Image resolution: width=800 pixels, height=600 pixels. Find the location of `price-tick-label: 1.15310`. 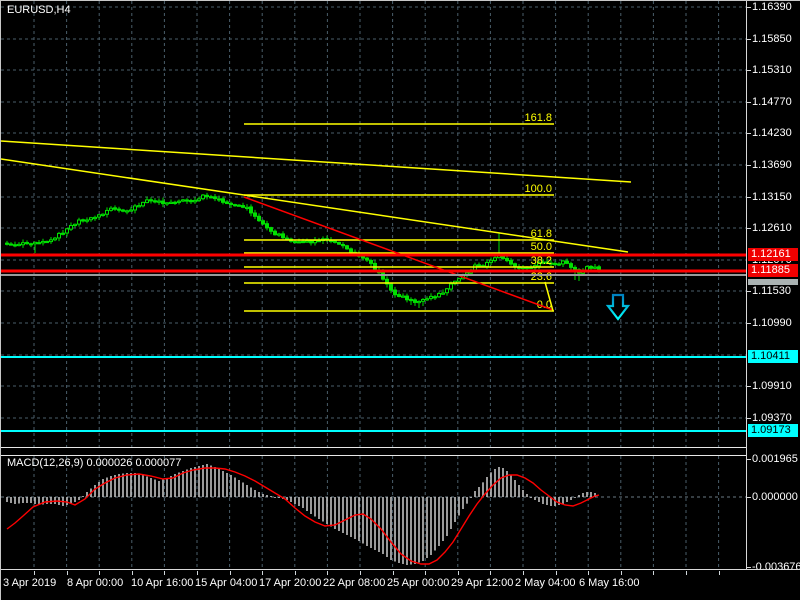

price-tick-label: 1.15310 is located at coordinates (772, 70).